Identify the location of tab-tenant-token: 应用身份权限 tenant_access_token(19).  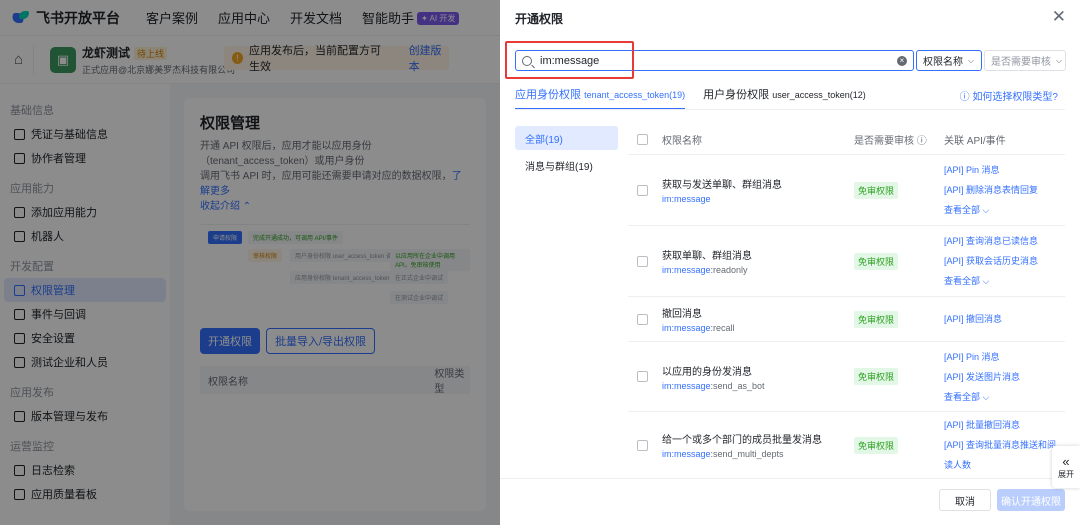
(600, 98).